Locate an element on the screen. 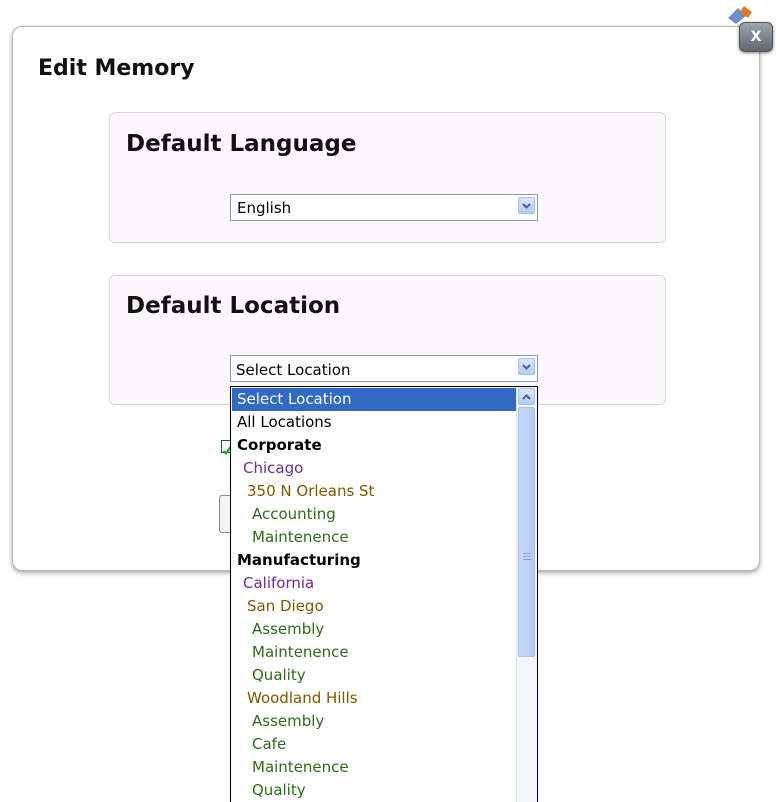 The width and height of the screenshot is (777, 802). dialog-title: Edit Memory is located at coordinates (116, 68).